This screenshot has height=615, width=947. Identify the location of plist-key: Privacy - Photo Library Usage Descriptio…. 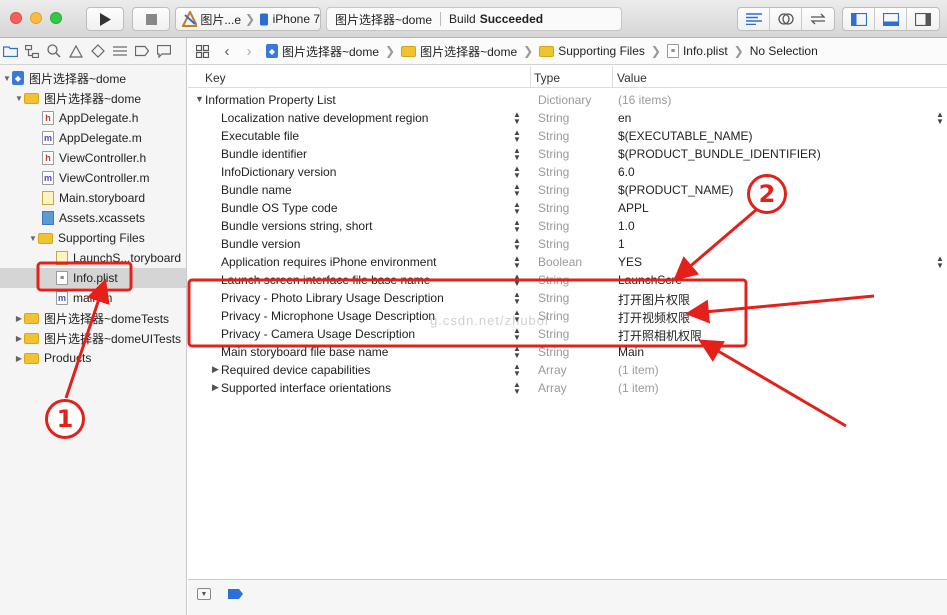
(332, 298).